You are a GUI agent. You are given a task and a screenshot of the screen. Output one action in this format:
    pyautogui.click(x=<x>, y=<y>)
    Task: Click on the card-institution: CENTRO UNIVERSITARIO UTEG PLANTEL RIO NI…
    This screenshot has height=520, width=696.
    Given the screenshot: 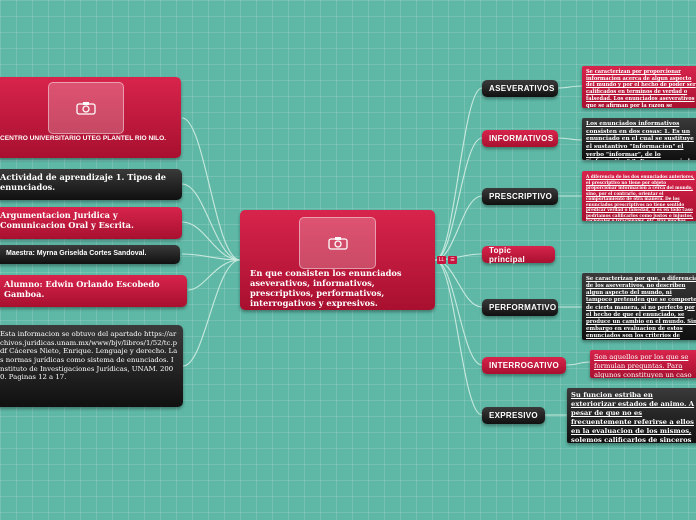 What is the action you would take?
    pyautogui.click(x=90, y=117)
    